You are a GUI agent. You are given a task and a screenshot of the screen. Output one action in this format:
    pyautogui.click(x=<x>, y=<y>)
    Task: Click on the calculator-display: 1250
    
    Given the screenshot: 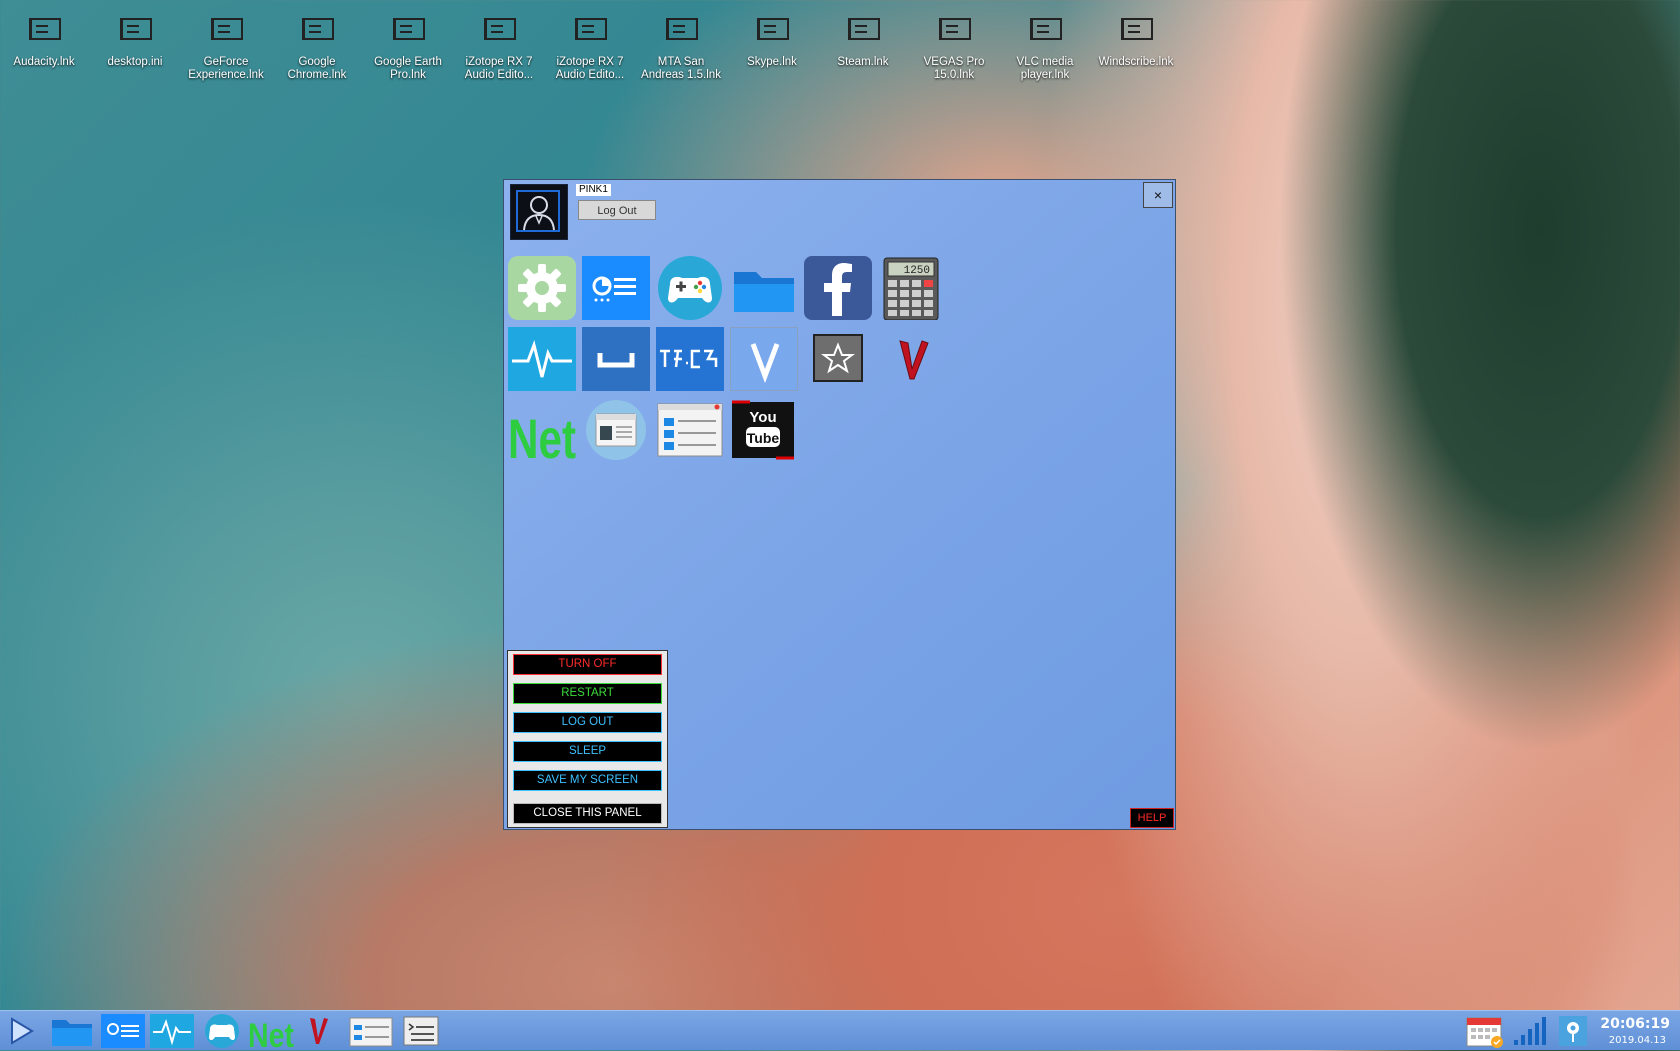 What is the action you would take?
    pyautogui.click(x=917, y=271)
    